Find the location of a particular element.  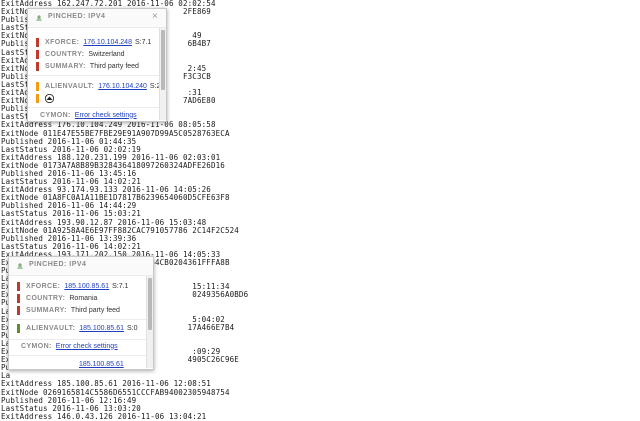

xforce-ip-link: 185.100.85.61 is located at coordinates (86, 286).